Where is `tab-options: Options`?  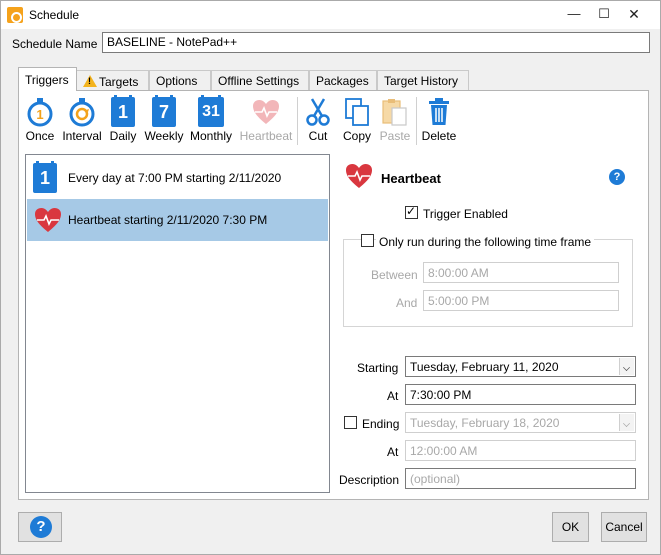 tab-options: Options is located at coordinates (180, 80).